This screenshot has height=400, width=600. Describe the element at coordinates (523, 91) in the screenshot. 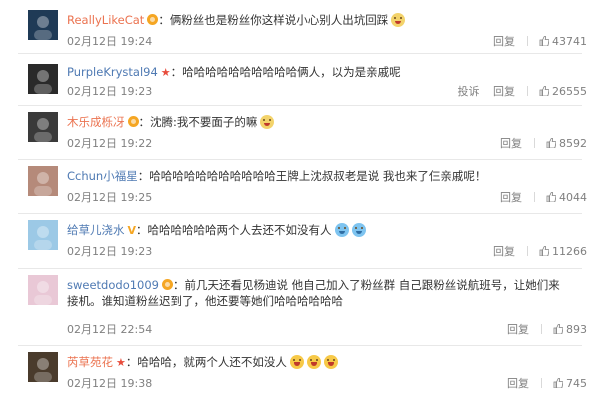

I see `comment-actions: 投诉 回复 26555` at that location.